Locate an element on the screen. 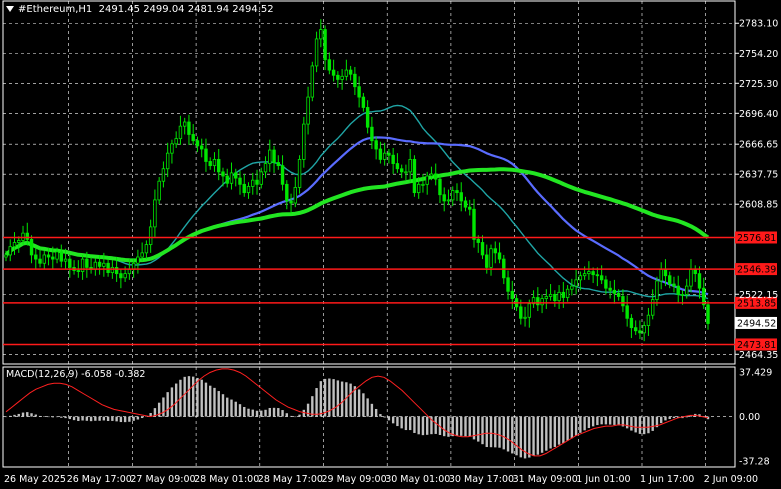 This screenshot has width=781, height=489. macd-label: MACD(12,26,9) -6.058 -0.382 is located at coordinates (76, 374).